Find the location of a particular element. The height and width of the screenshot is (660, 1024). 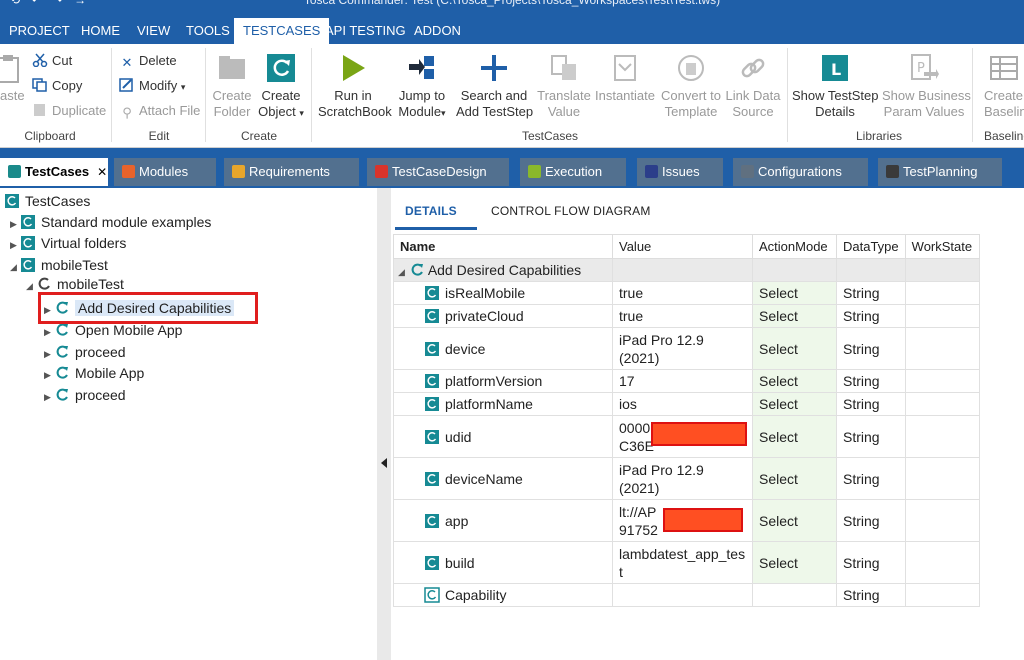

table-row: platformName ios Select String is located at coordinates (686, 404).